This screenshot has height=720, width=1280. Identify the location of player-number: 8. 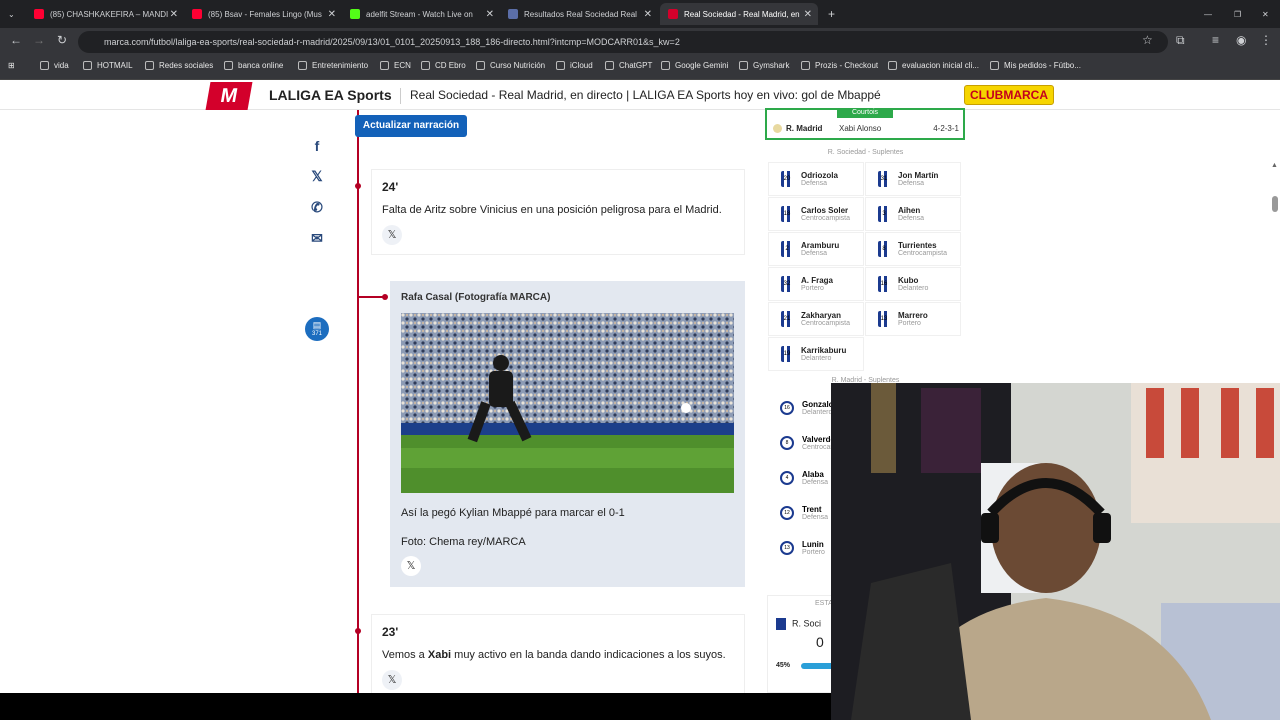
(884, 249).